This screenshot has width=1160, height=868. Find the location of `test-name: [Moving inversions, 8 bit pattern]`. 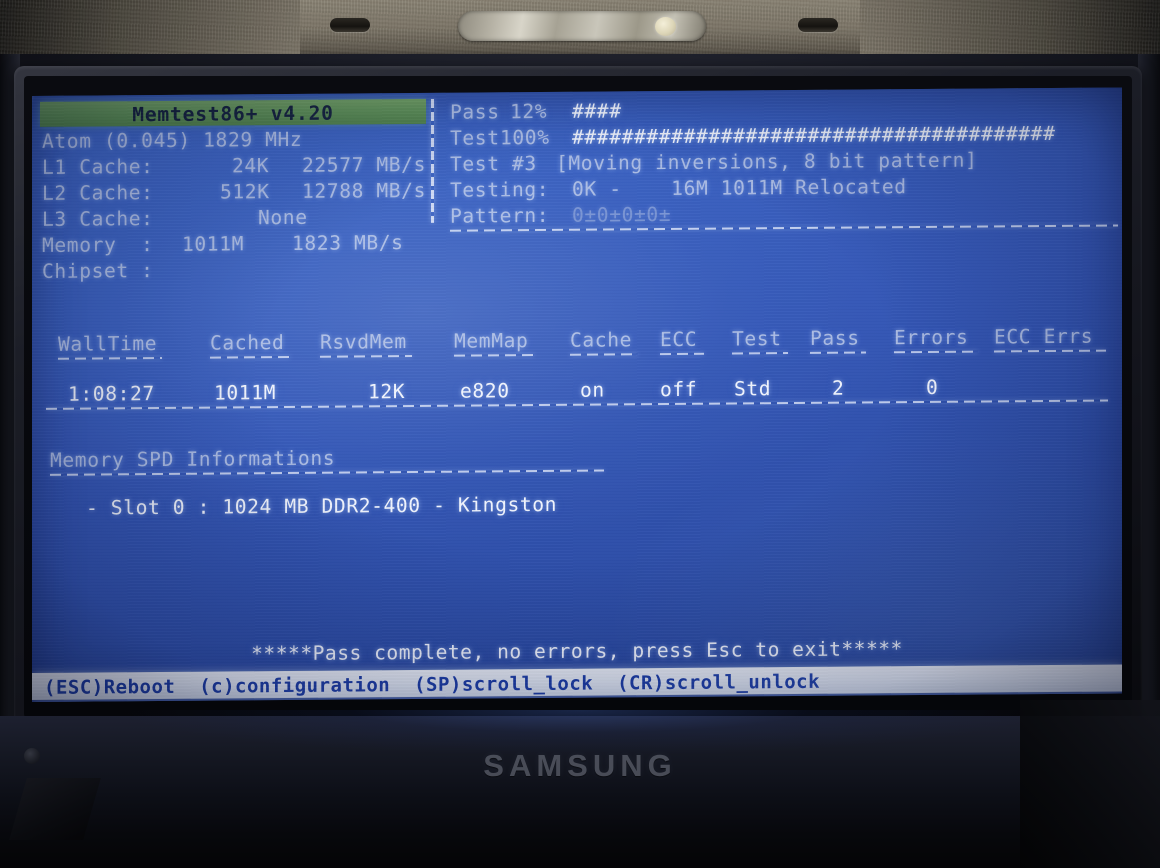

test-name: [Moving inversions, 8 bit pattern] is located at coordinates (767, 161).